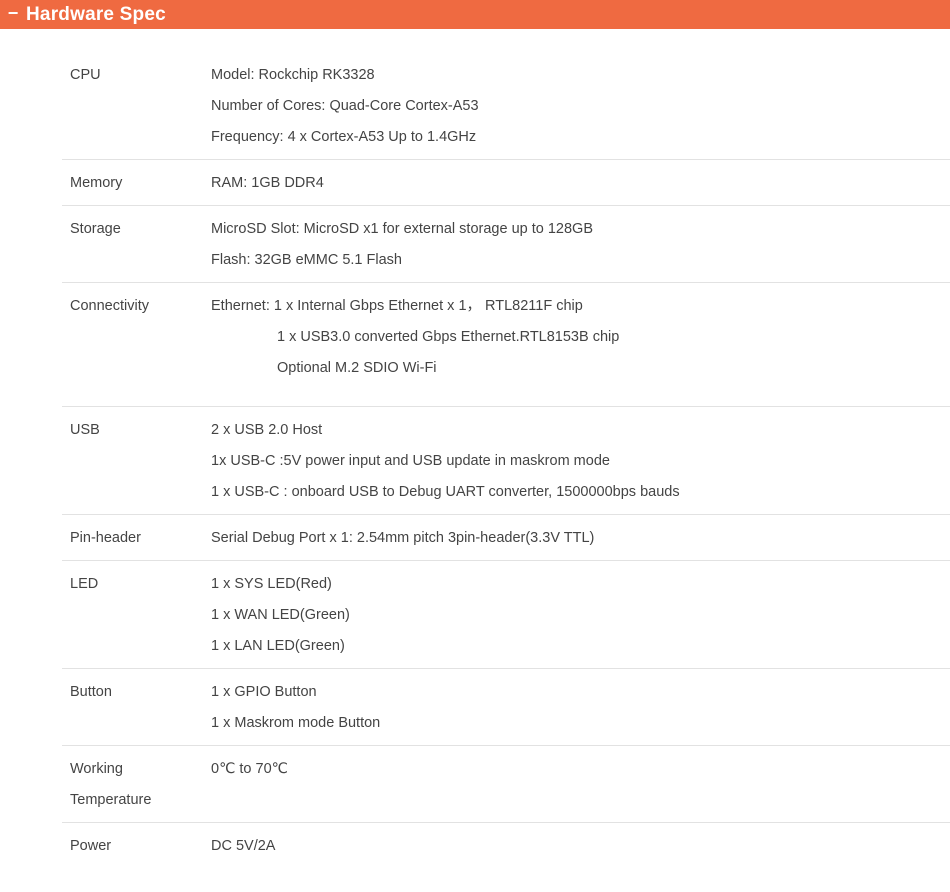 The width and height of the screenshot is (950, 892). Describe the element at coordinates (109, 306) in the screenshot. I see `spec-label: Connectivity` at that location.